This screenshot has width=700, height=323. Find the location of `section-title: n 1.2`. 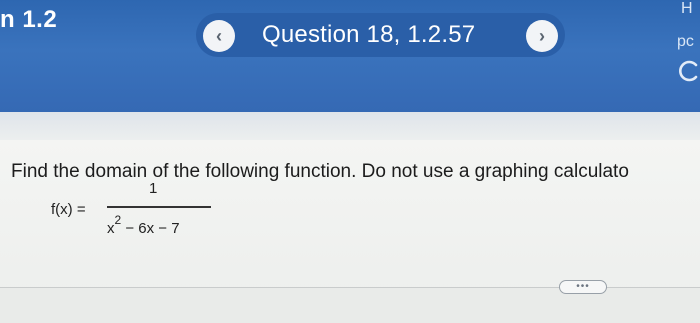

section-title: n 1.2 is located at coordinates (29, 19).